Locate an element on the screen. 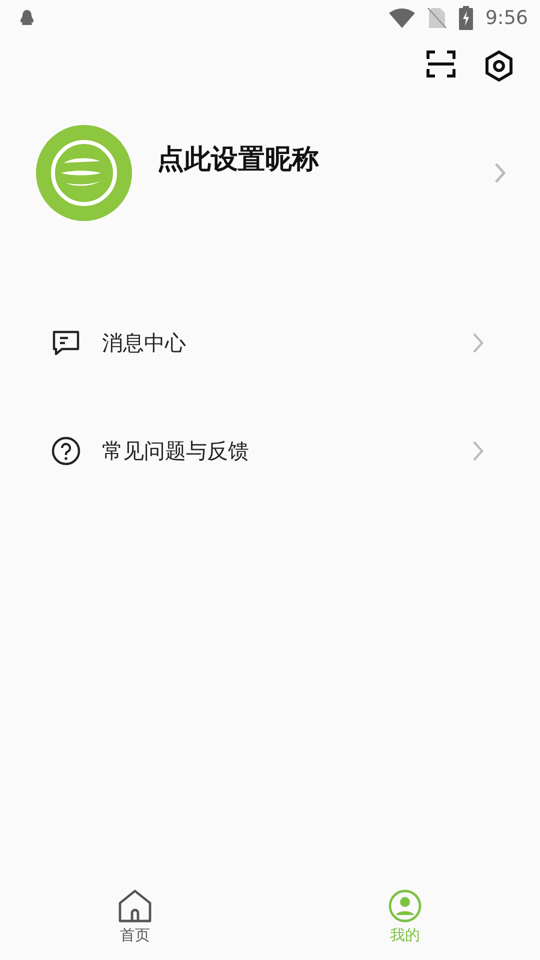  settings-button is located at coordinates (499, 66).